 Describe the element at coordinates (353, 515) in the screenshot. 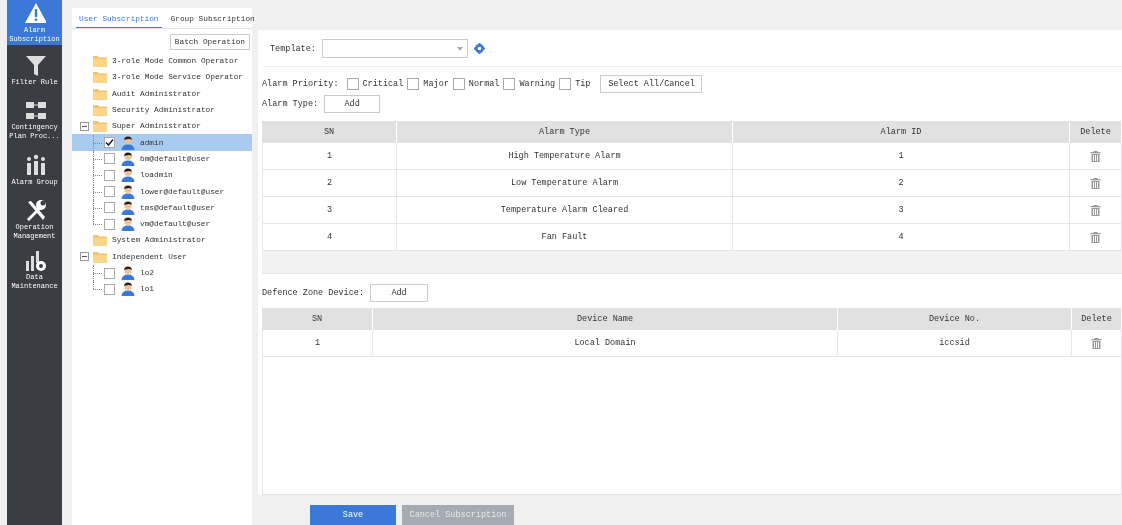

I see `save-button: Save` at that location.